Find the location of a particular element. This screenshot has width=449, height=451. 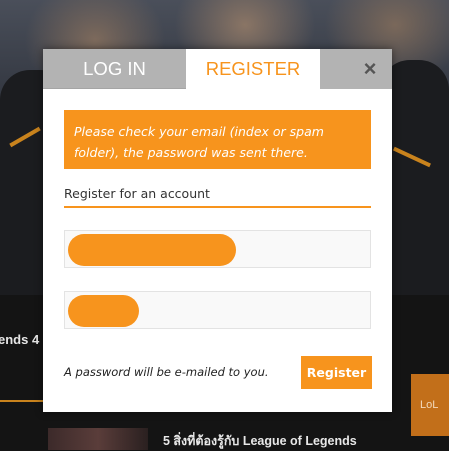

email-field-wrapper is located at coordinates (217, 310).